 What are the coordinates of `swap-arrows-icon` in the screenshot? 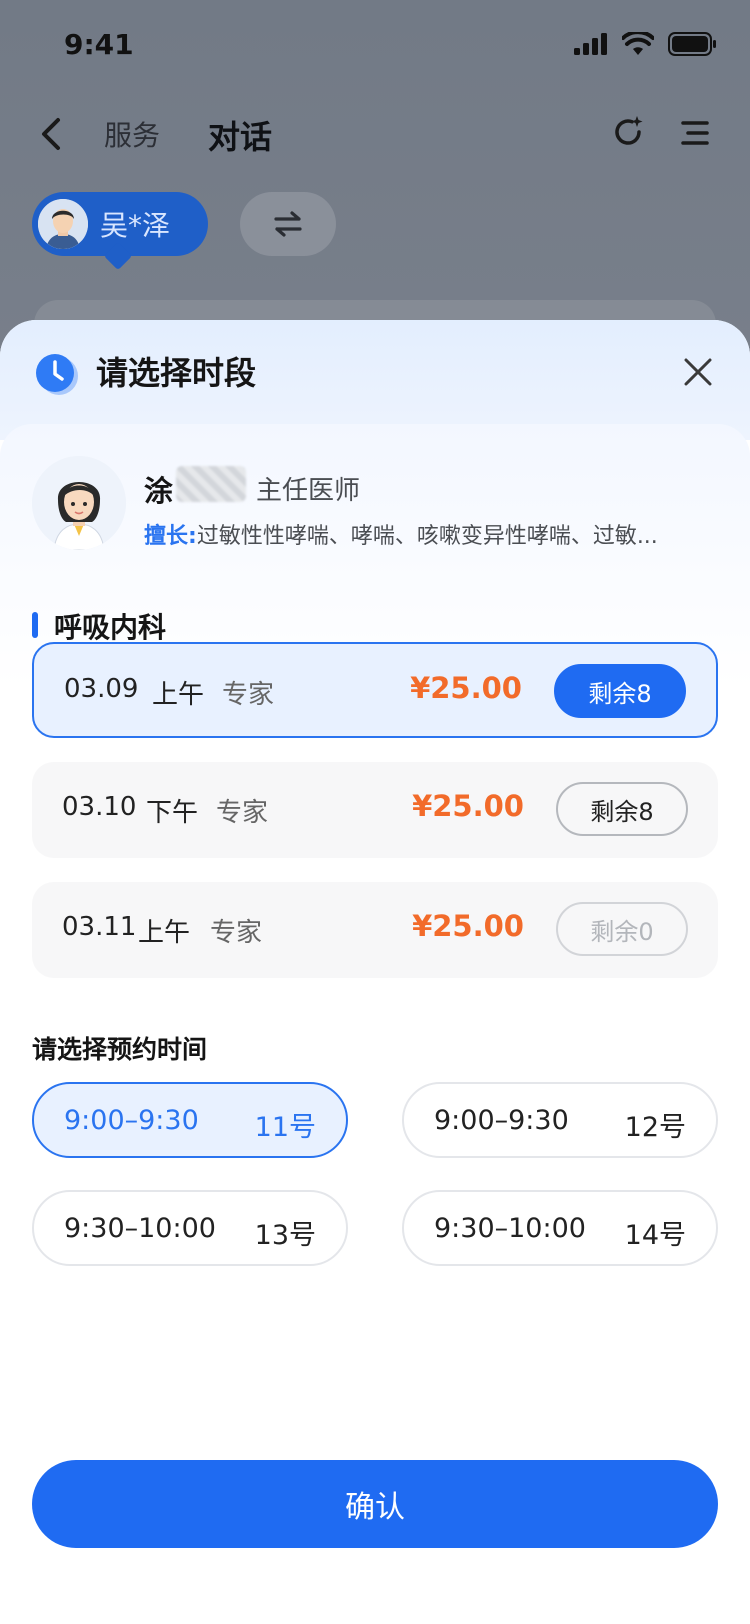 It's located at (288, 224).